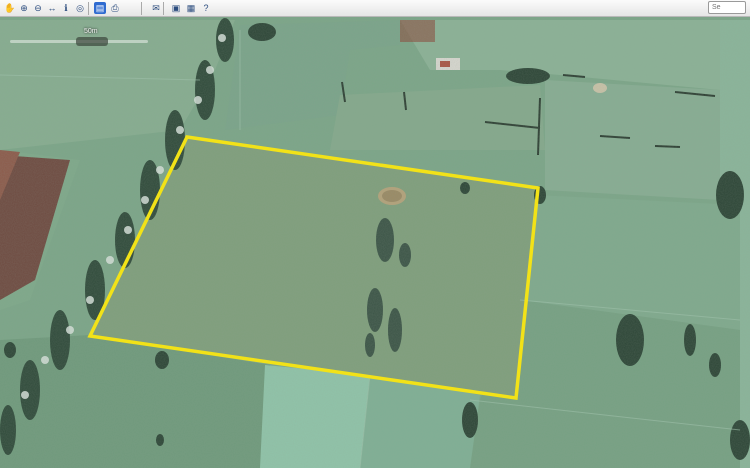  Describe the element at coordinates (66, 8) in the screenshot. I see `identify-icon: ℹ` at that location.